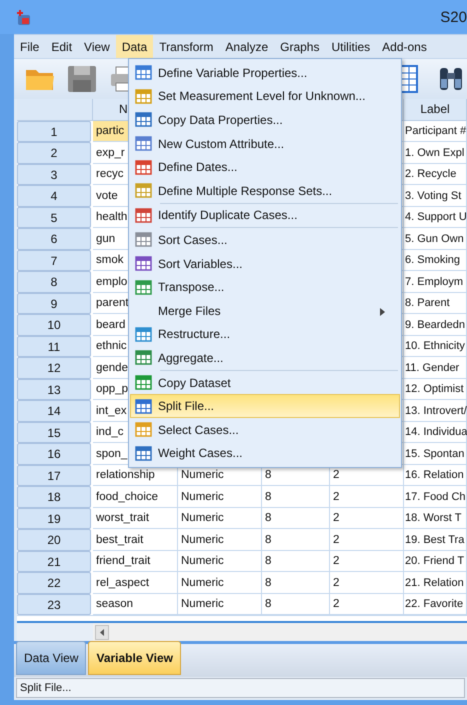 The image size is (467, 705). Describe the element at coordinates (54, 540) in the screenshot. I see `row-number: 20` at that location.